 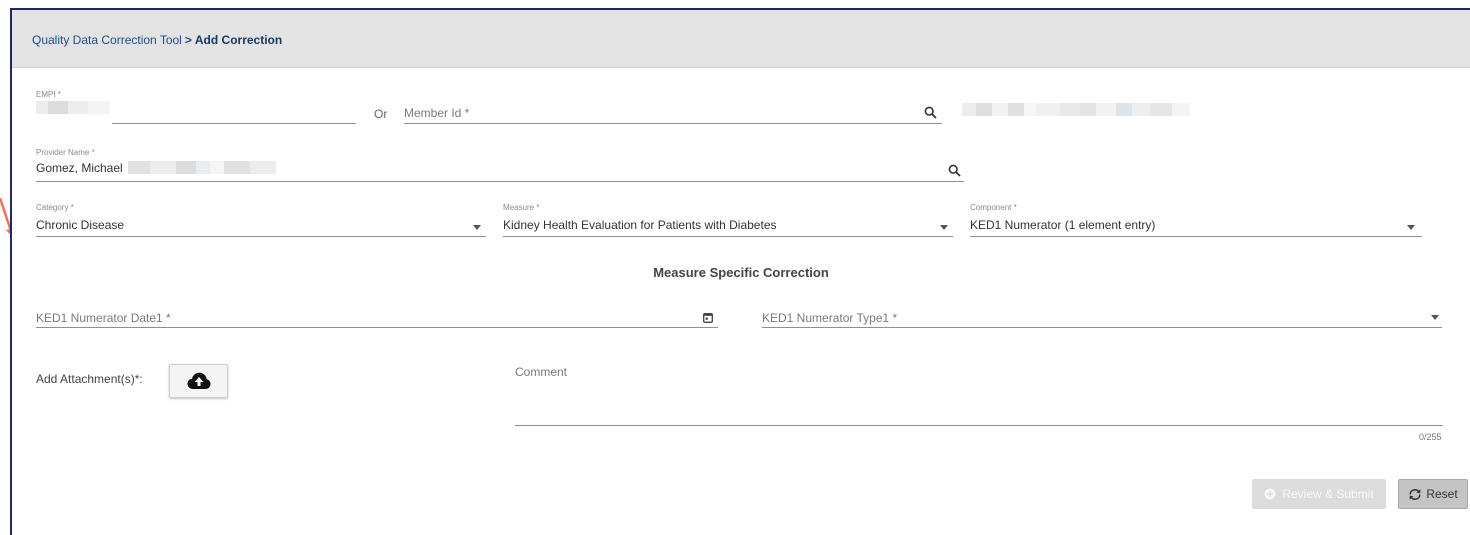 I want to click on category-select, so click(x=261, y=236).